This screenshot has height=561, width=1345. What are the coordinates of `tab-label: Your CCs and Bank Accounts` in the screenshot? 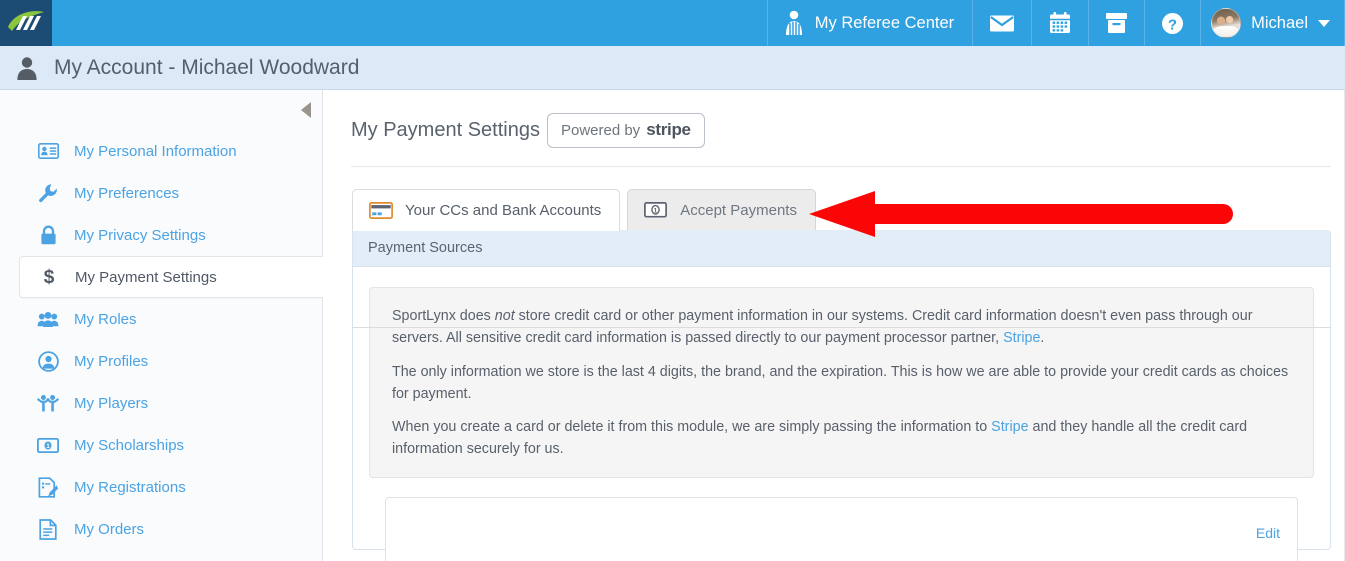 It's located at (503, 210).